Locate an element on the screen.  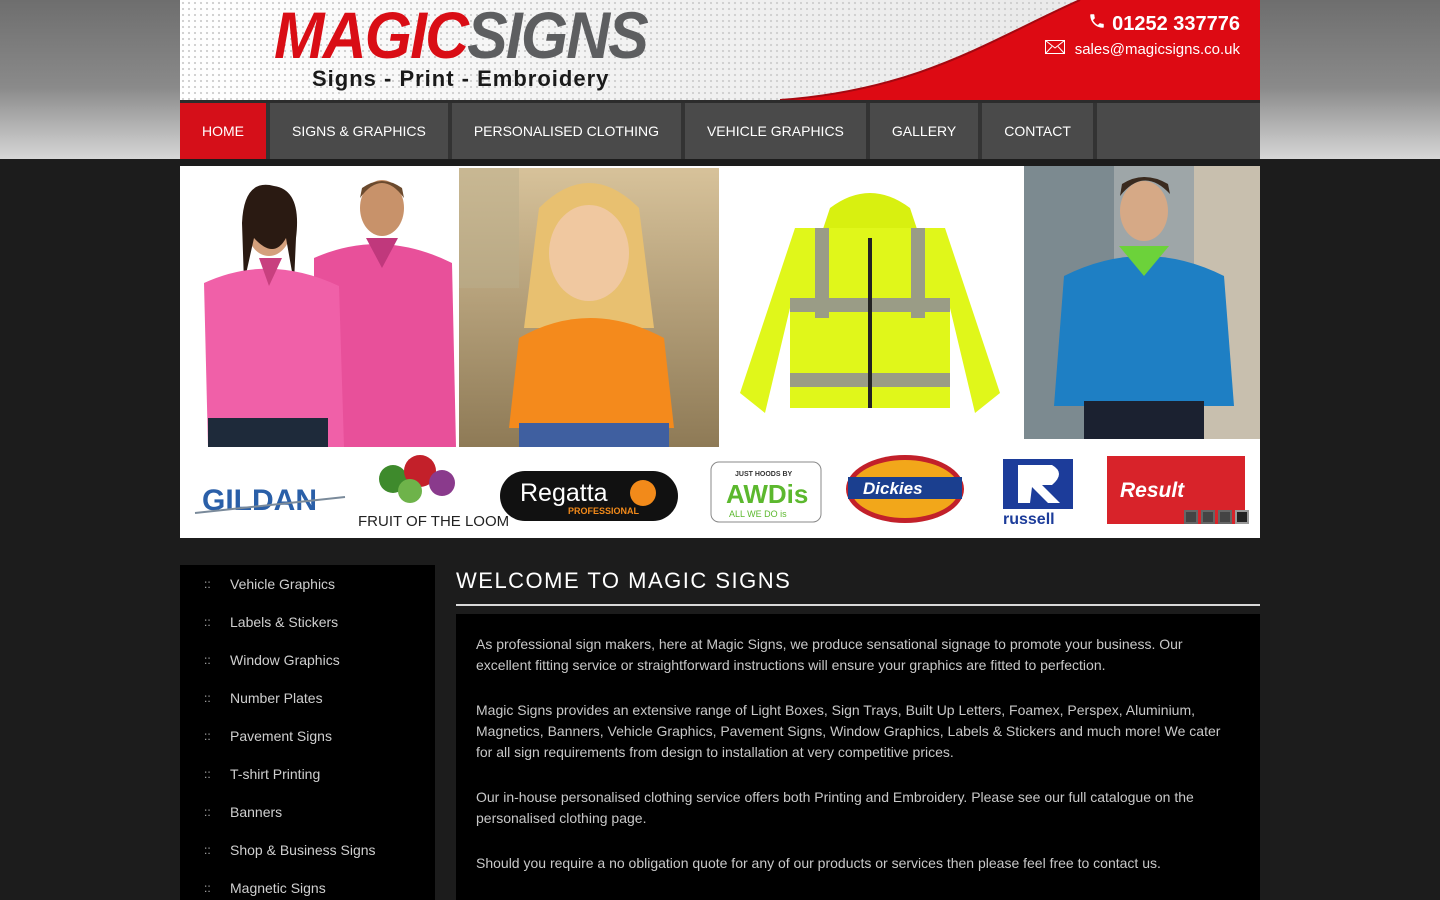
sidebar-item-magnetic-signs: :: Magnetic Signs is located at coordinates (307, 884).